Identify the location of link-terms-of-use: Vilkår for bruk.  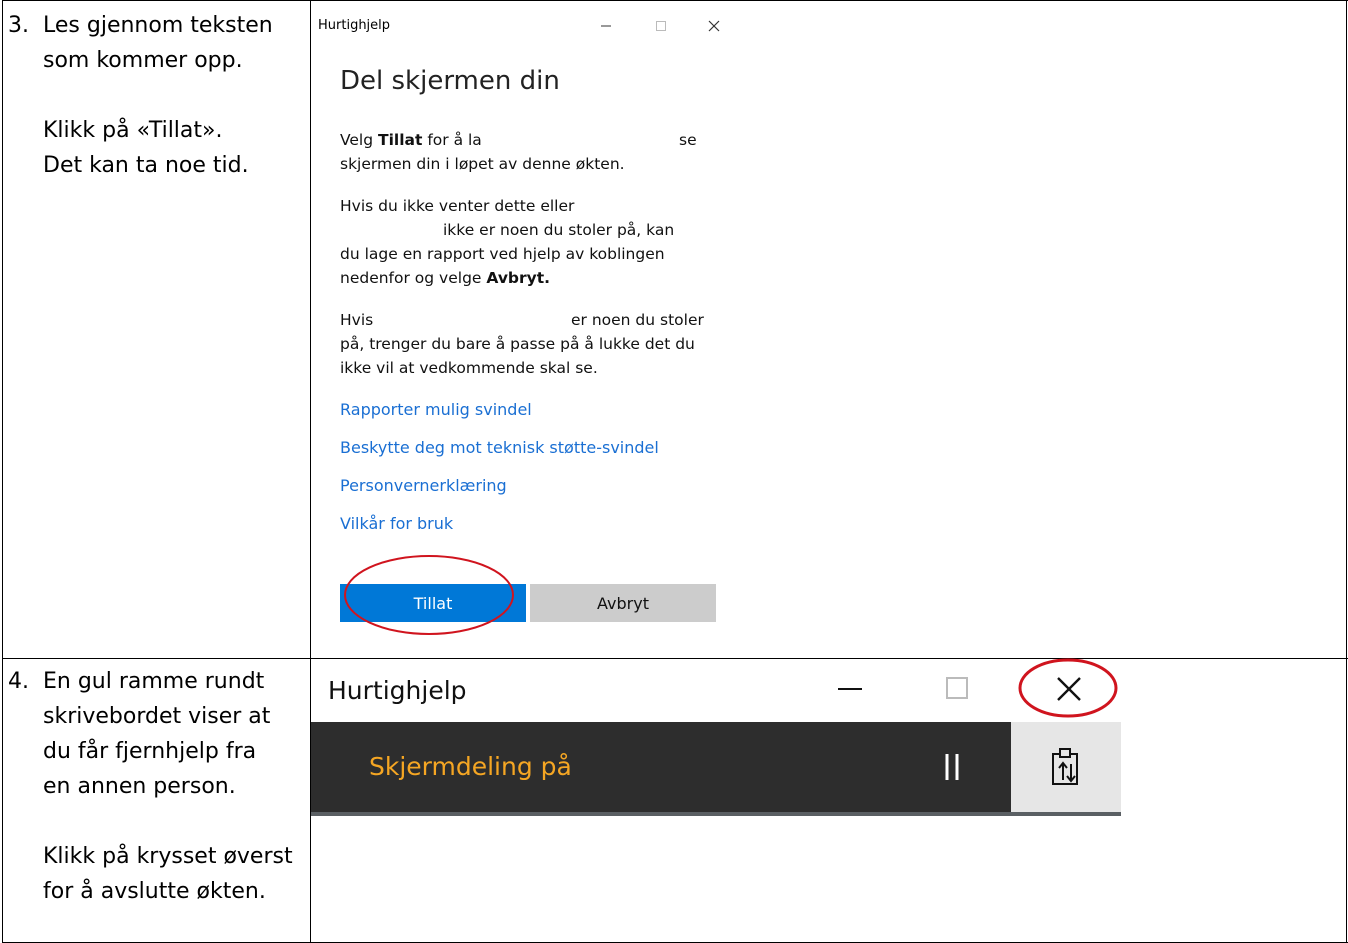
(396, 523).